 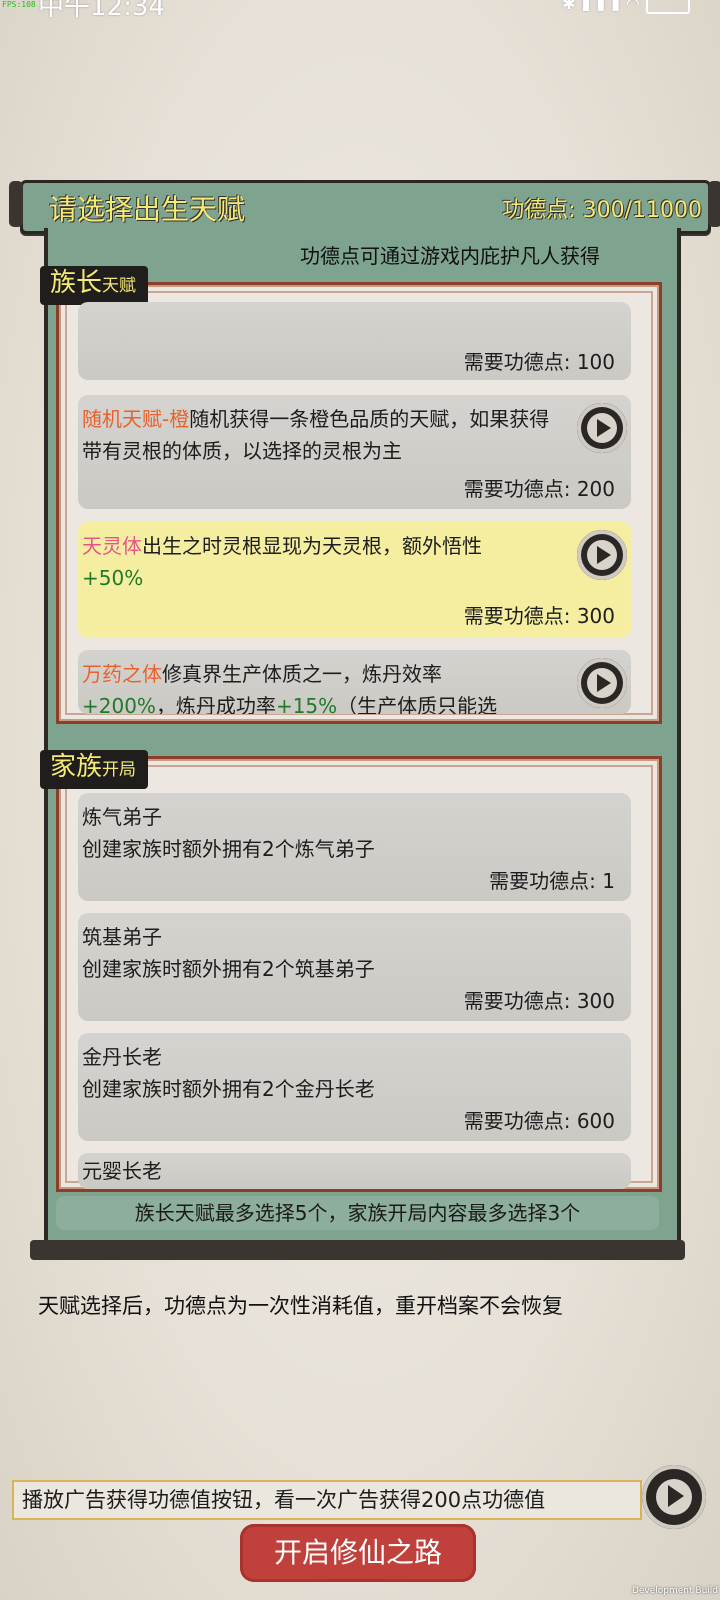 I want to click on selection-limit-text: 族长天赋最多选择5个，家族开局内容最多选择3个, so click(x=357, y=1213).